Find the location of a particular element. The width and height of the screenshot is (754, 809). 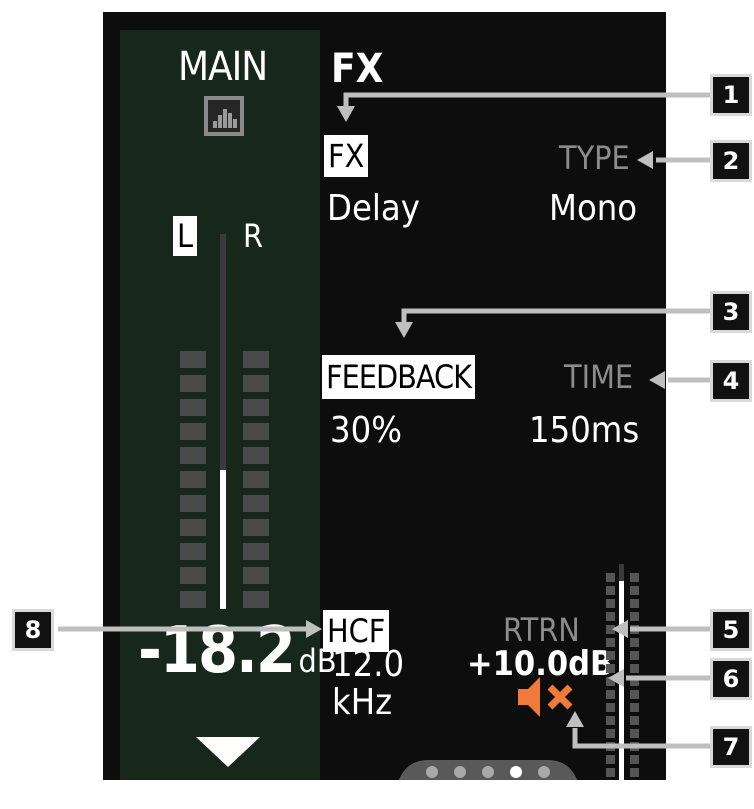

main-level-readout: -18.2 dB is located at coordinates (237, 651).